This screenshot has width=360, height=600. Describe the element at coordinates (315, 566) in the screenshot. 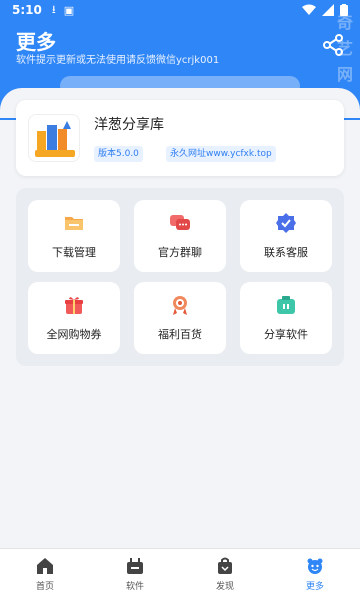

I see `mascot-icon` at that location.